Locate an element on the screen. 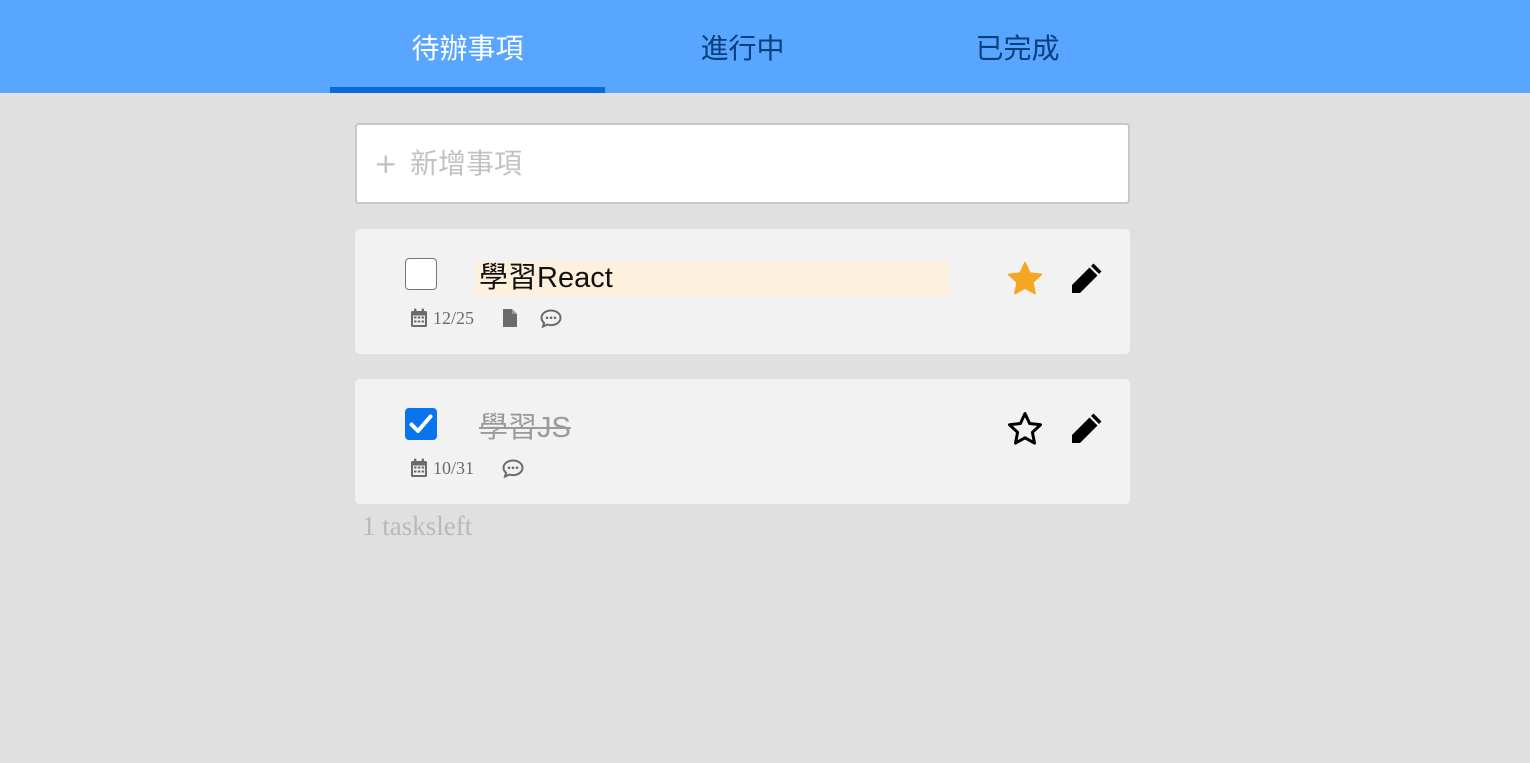  tab-todo: 待辦事項 is located at coordinates (467, 46).